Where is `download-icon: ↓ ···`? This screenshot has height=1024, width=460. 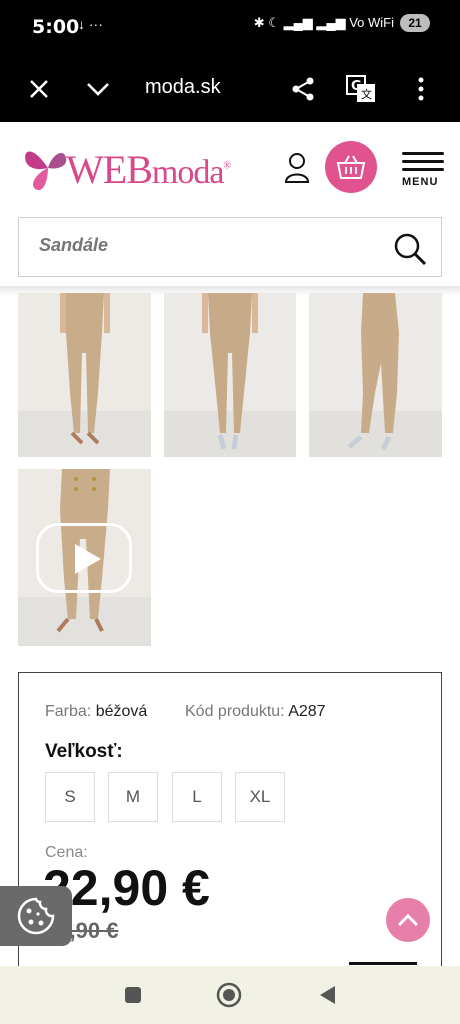
download-icon: ↓ ··· is located at coordinates (90, 24).